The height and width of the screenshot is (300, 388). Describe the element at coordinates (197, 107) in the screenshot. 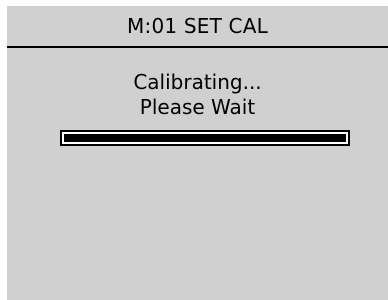

I see `status-line-please-wait: Please Wait` at that location.